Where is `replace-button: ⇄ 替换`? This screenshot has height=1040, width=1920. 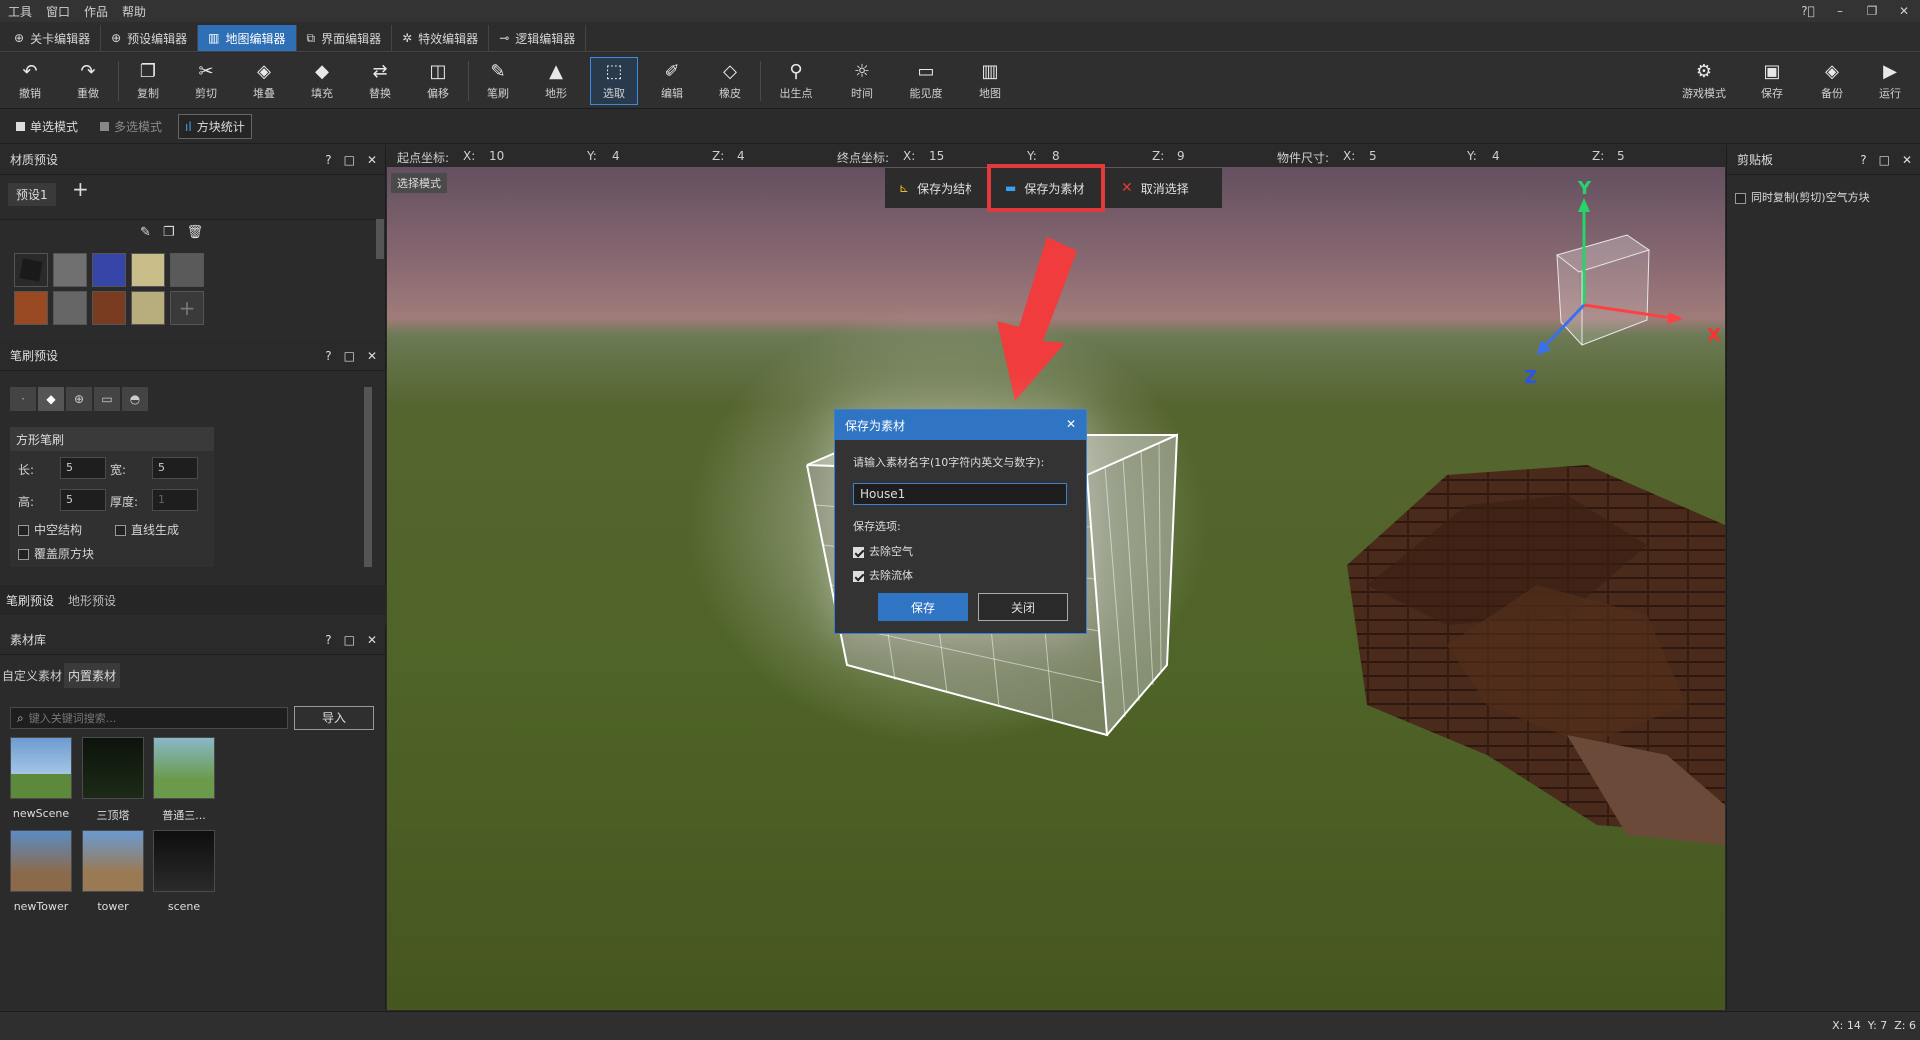
replace-button: ⇄ 替换 is located at coordinates (380, 81).